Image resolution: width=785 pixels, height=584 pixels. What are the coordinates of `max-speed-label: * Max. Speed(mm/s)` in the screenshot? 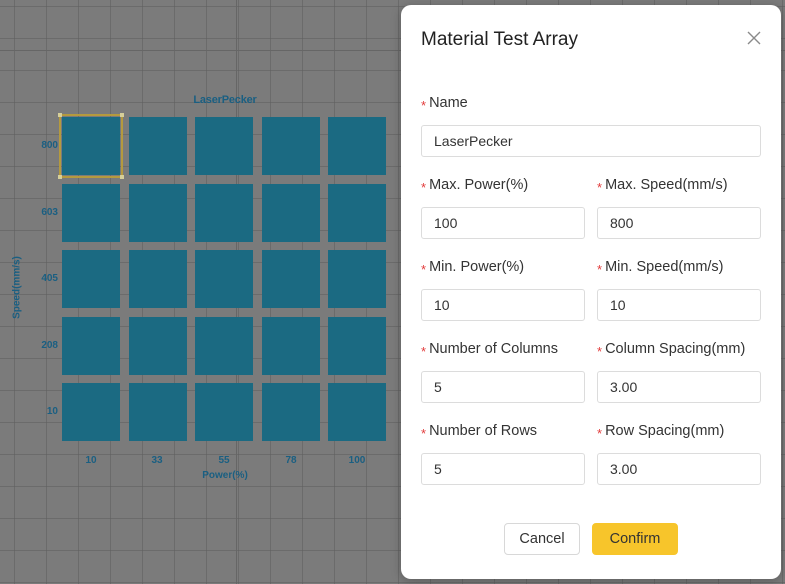 It's located at (679, 187).